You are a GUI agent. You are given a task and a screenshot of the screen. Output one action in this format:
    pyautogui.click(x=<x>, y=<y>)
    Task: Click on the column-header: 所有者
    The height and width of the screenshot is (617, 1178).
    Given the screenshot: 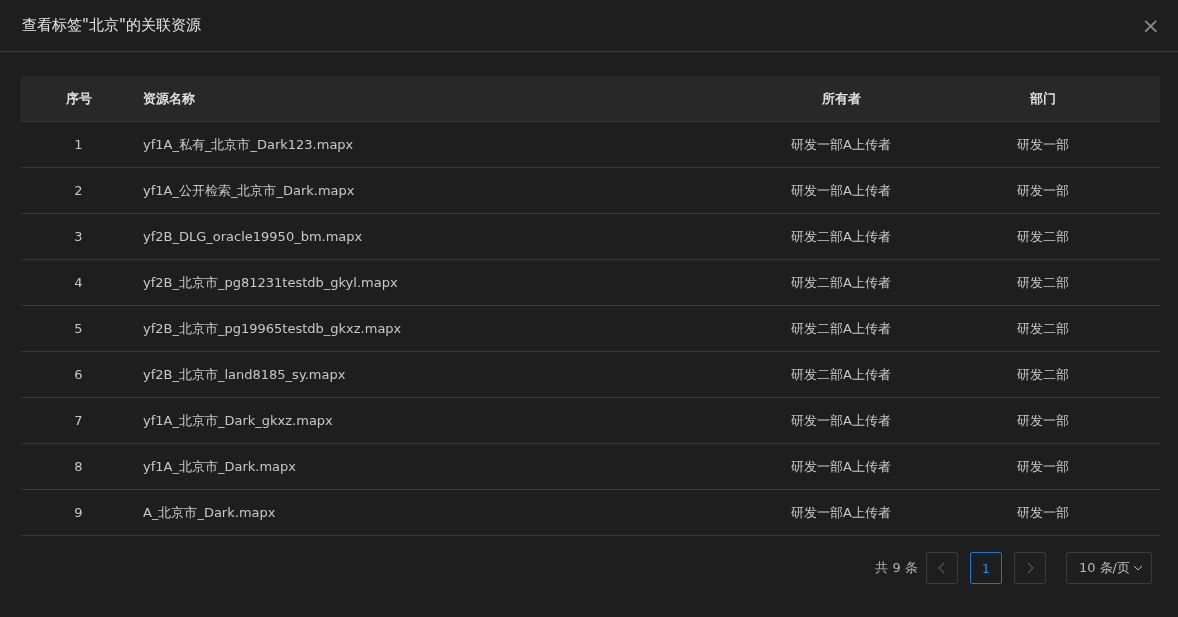 What is the action you would take?
    pyautogui.click(x=841, y=98)
    